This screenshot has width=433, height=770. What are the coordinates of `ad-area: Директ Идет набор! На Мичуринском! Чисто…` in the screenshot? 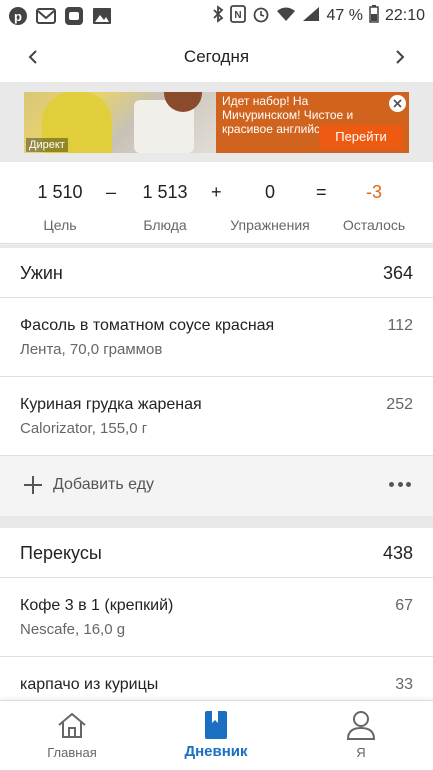 It's located at (216, 122).